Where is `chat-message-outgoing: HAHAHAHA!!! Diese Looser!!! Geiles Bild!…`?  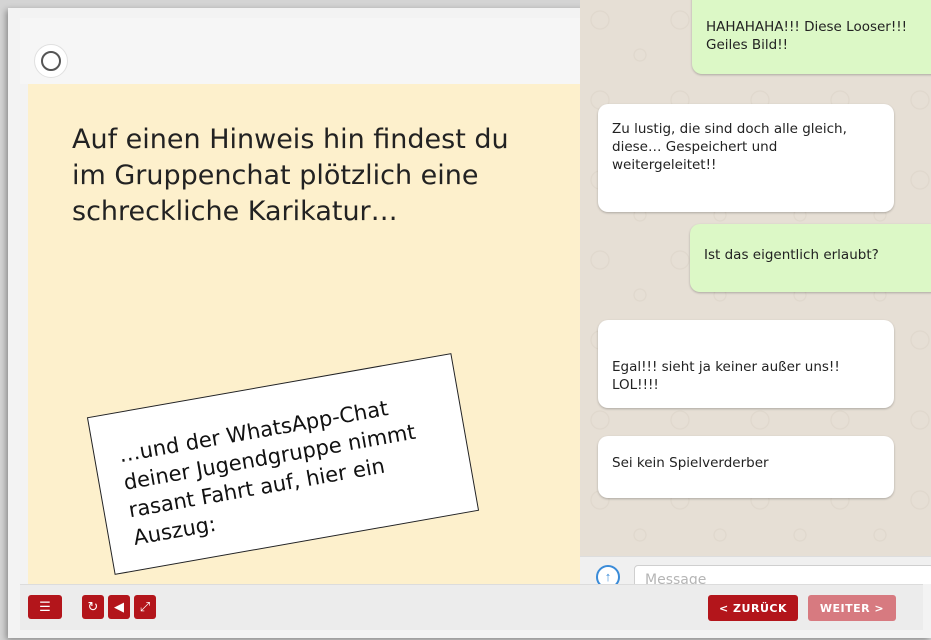 chat-message-outgoing: HAHAHAHA!!! Diese Looser!!! Geiles Bild!… is located at coordinates (811, 37).